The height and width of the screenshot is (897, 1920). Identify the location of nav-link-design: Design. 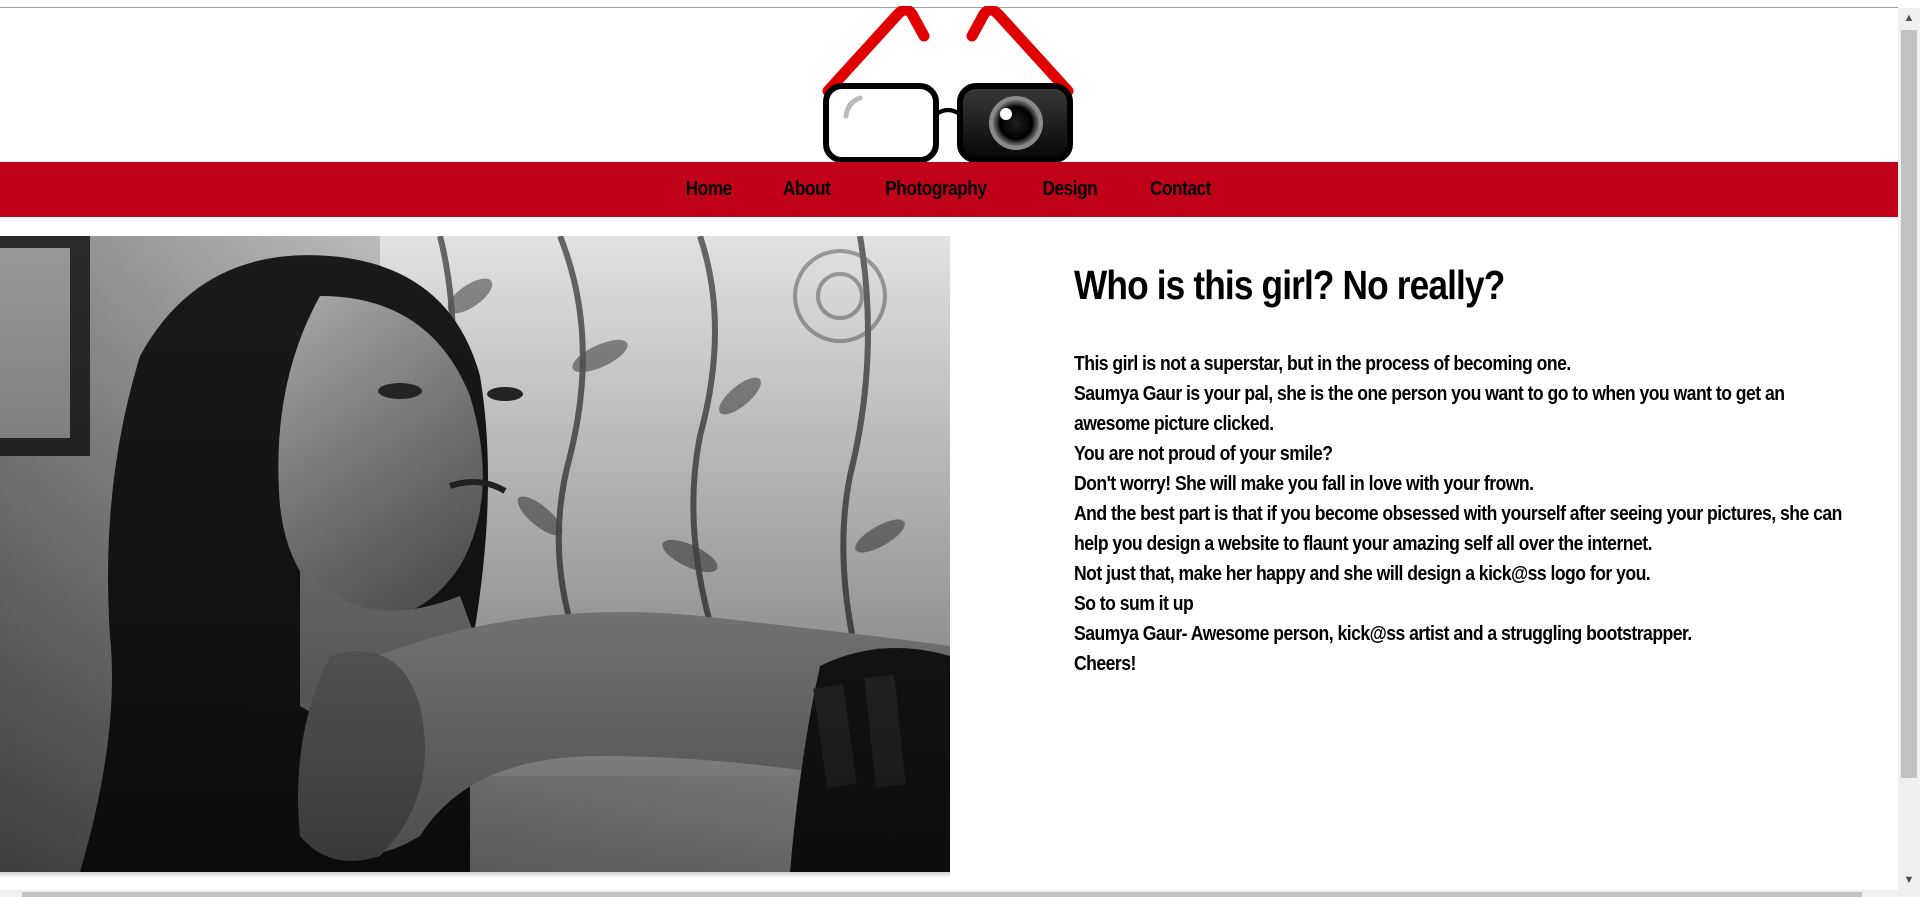
(1069, 189).